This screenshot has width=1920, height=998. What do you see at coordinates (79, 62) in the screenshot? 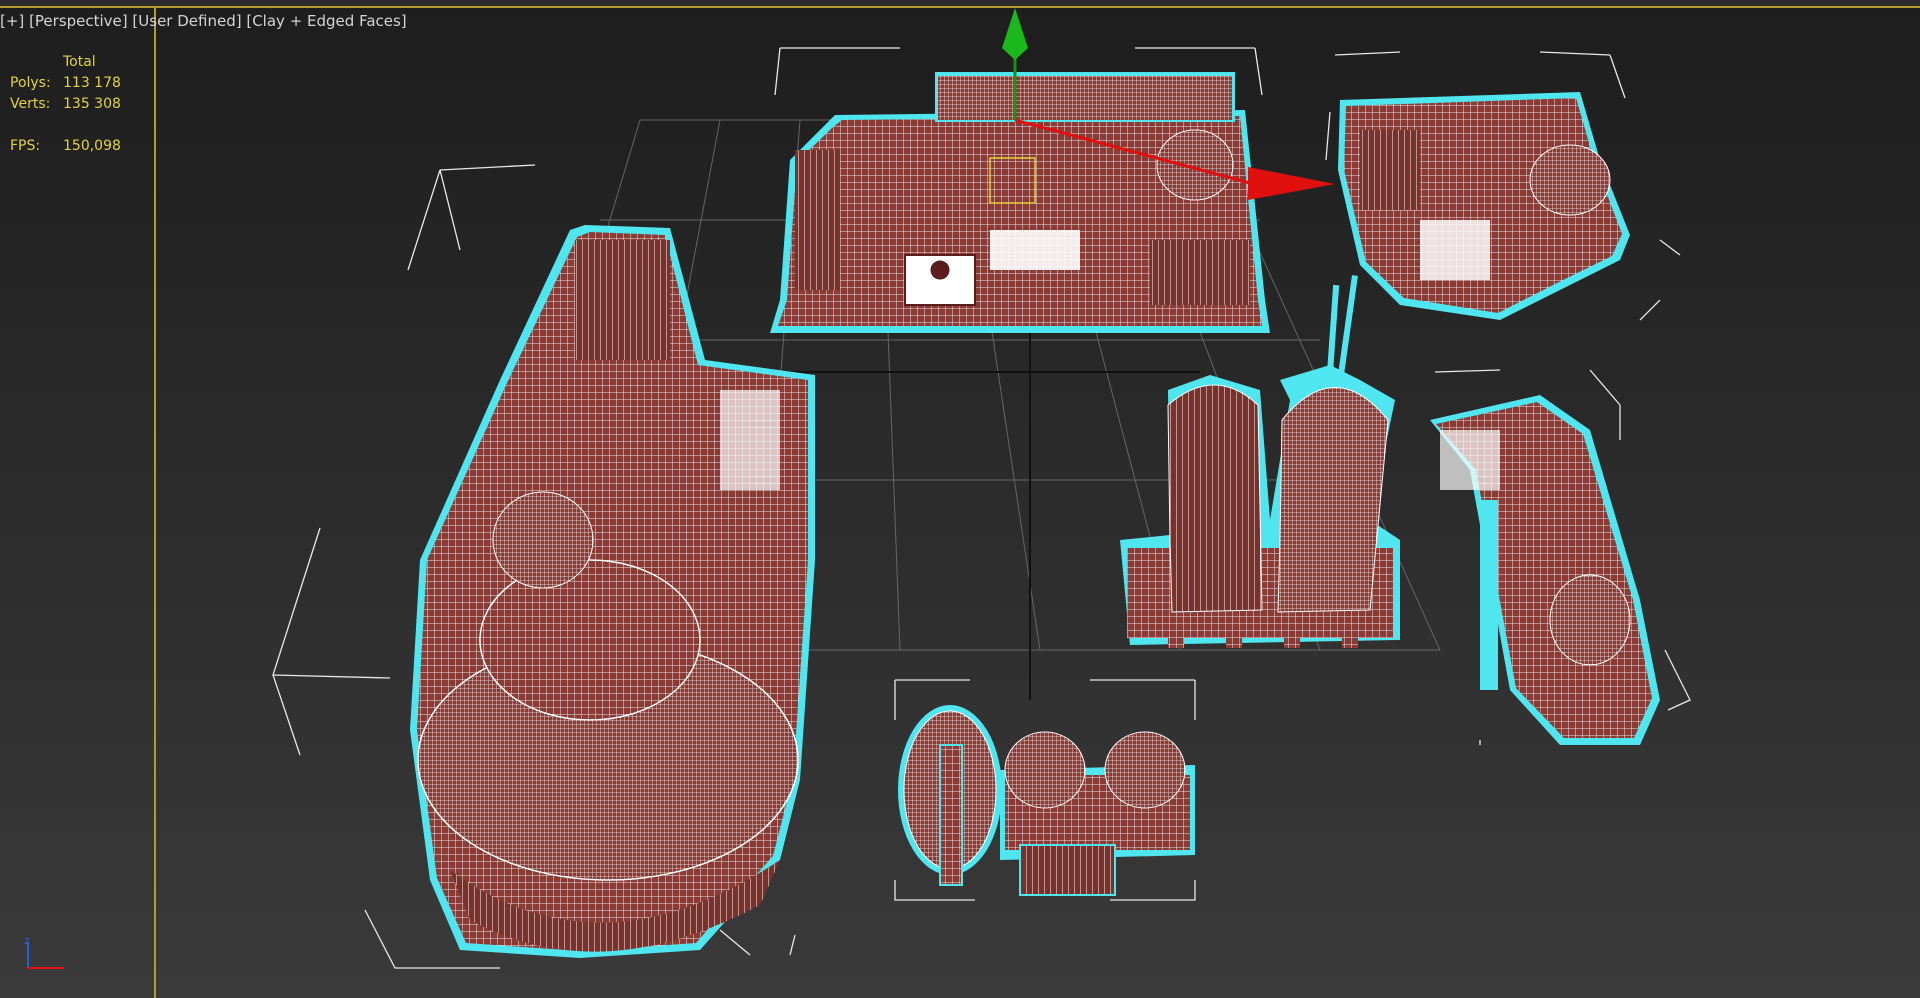
I see `stats-total-header: Total` at bounding box center [79, 62].